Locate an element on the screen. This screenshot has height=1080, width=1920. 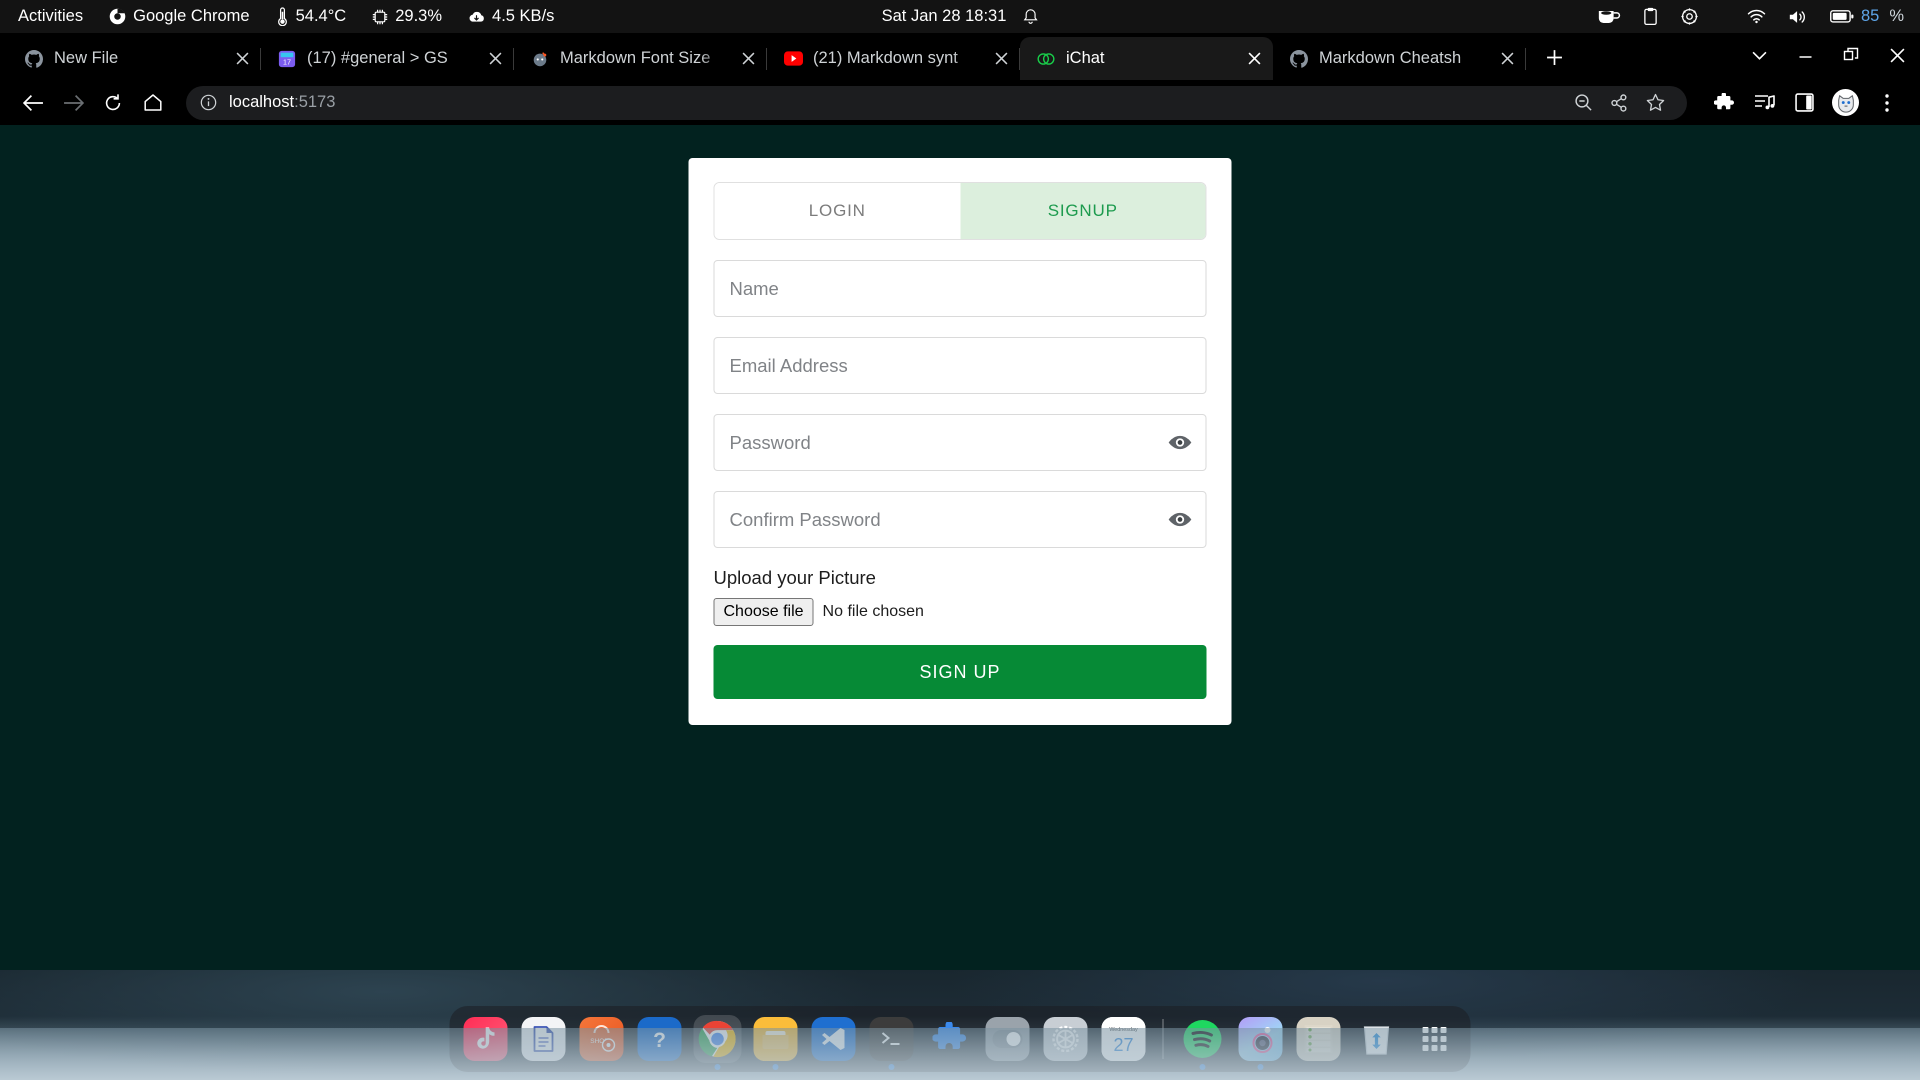
browser-tab-slack-general: 17 (17) #general > GS is located at coordinates (387, 58).